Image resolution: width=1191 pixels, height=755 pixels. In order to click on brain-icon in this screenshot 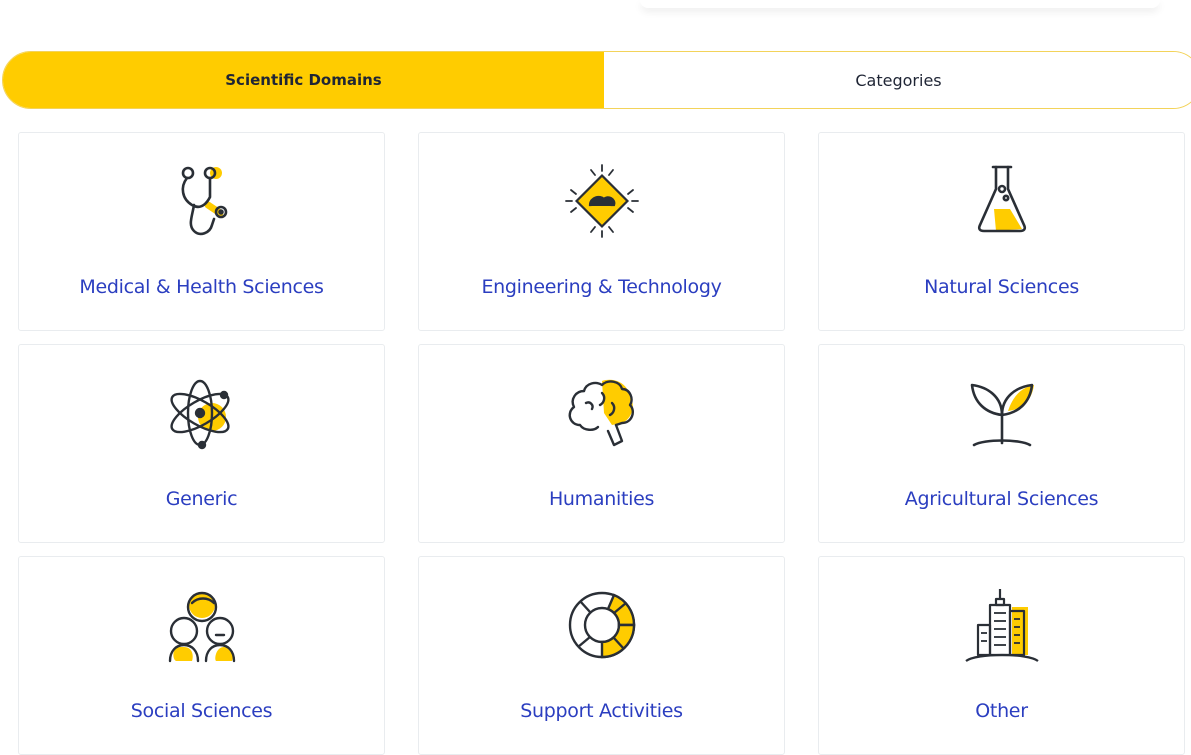, I will do `click(602, 413)`.